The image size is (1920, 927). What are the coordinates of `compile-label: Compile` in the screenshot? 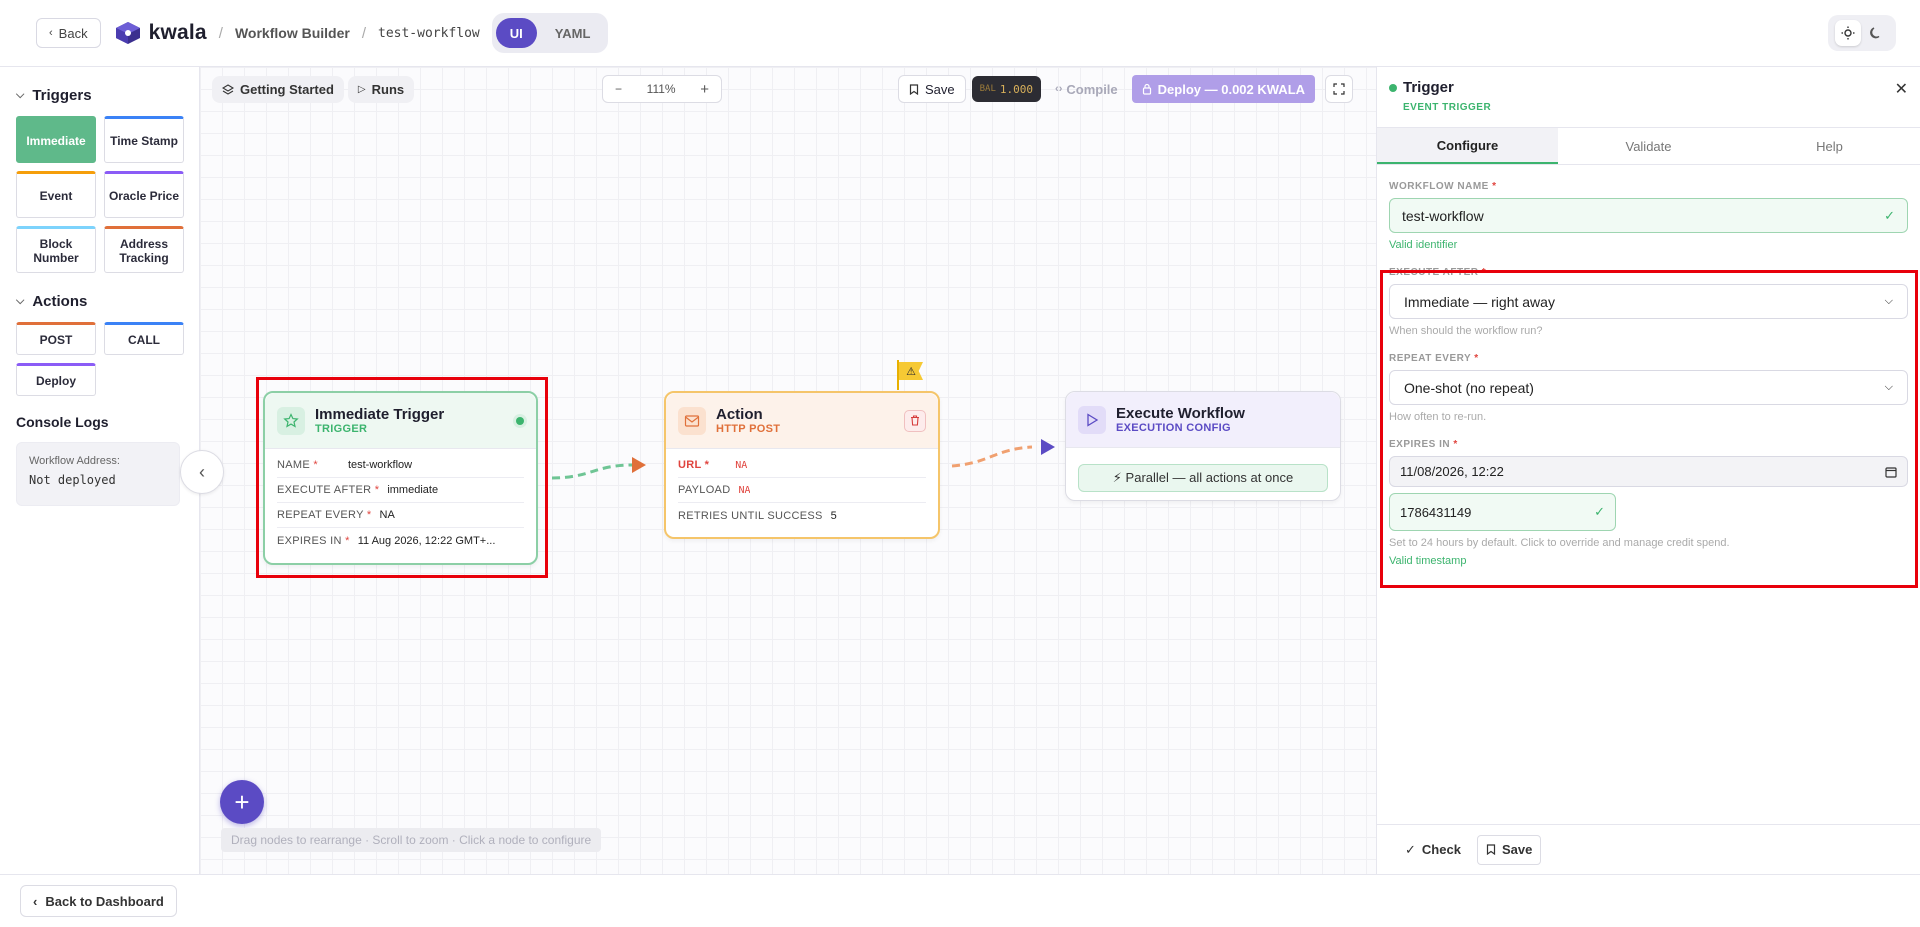 It's located at (1092, 89).